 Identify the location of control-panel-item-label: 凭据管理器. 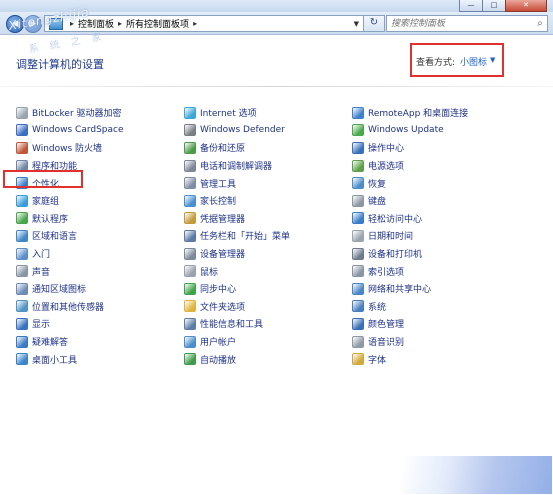
(223, 219).